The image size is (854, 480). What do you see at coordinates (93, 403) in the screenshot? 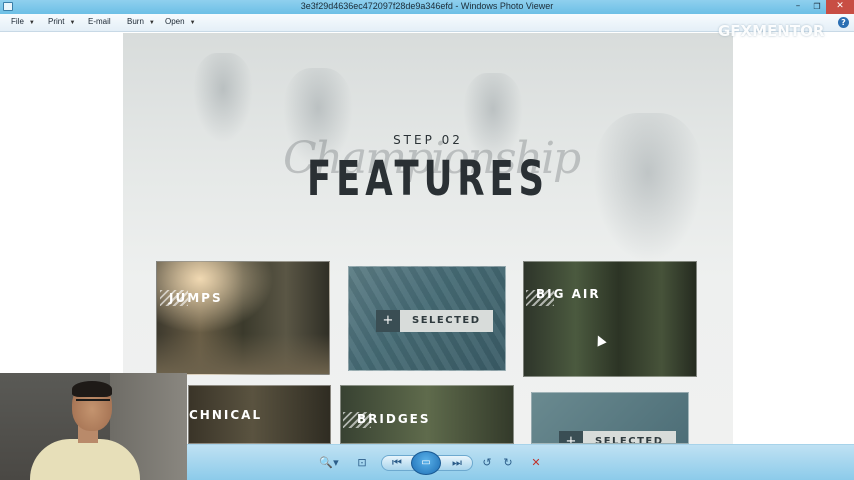
I see `presenter-glasses` at bounding box center [93, 403].